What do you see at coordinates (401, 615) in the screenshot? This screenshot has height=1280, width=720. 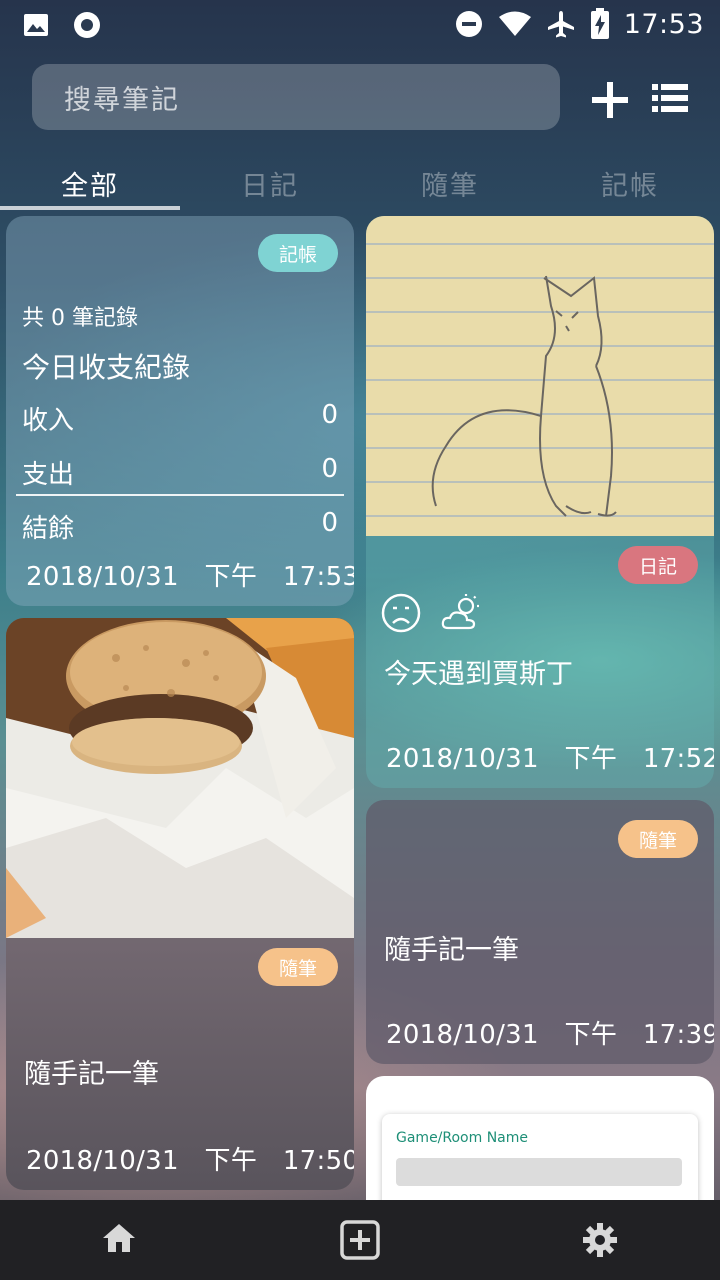 I see `sad-face-icon` at bounding box center [401, 615].